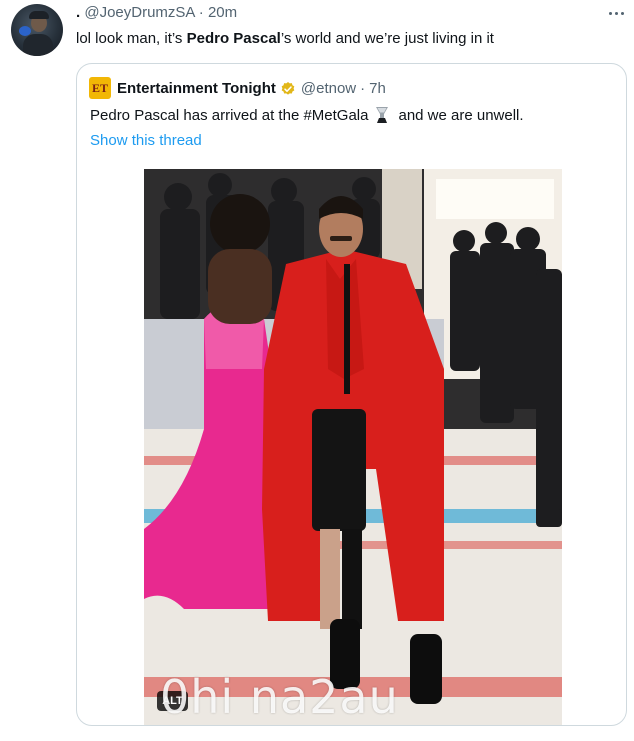 This screenshot has height=741, width=634. I want to click on show-thread-link: Show this thread, so click(146, 140).